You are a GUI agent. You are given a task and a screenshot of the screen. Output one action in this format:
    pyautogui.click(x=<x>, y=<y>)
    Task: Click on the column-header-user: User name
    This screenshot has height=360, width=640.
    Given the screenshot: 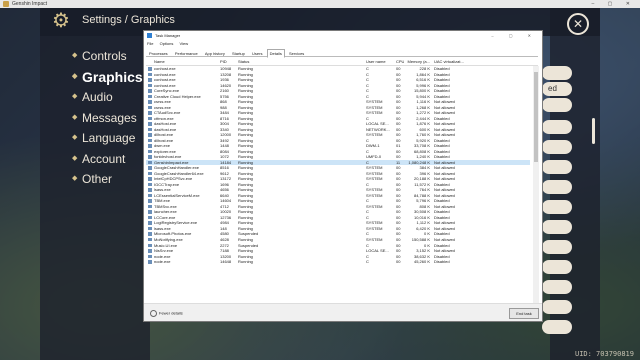 What is the action you would take?
    pyautogui.click(x=380, y=61)
    